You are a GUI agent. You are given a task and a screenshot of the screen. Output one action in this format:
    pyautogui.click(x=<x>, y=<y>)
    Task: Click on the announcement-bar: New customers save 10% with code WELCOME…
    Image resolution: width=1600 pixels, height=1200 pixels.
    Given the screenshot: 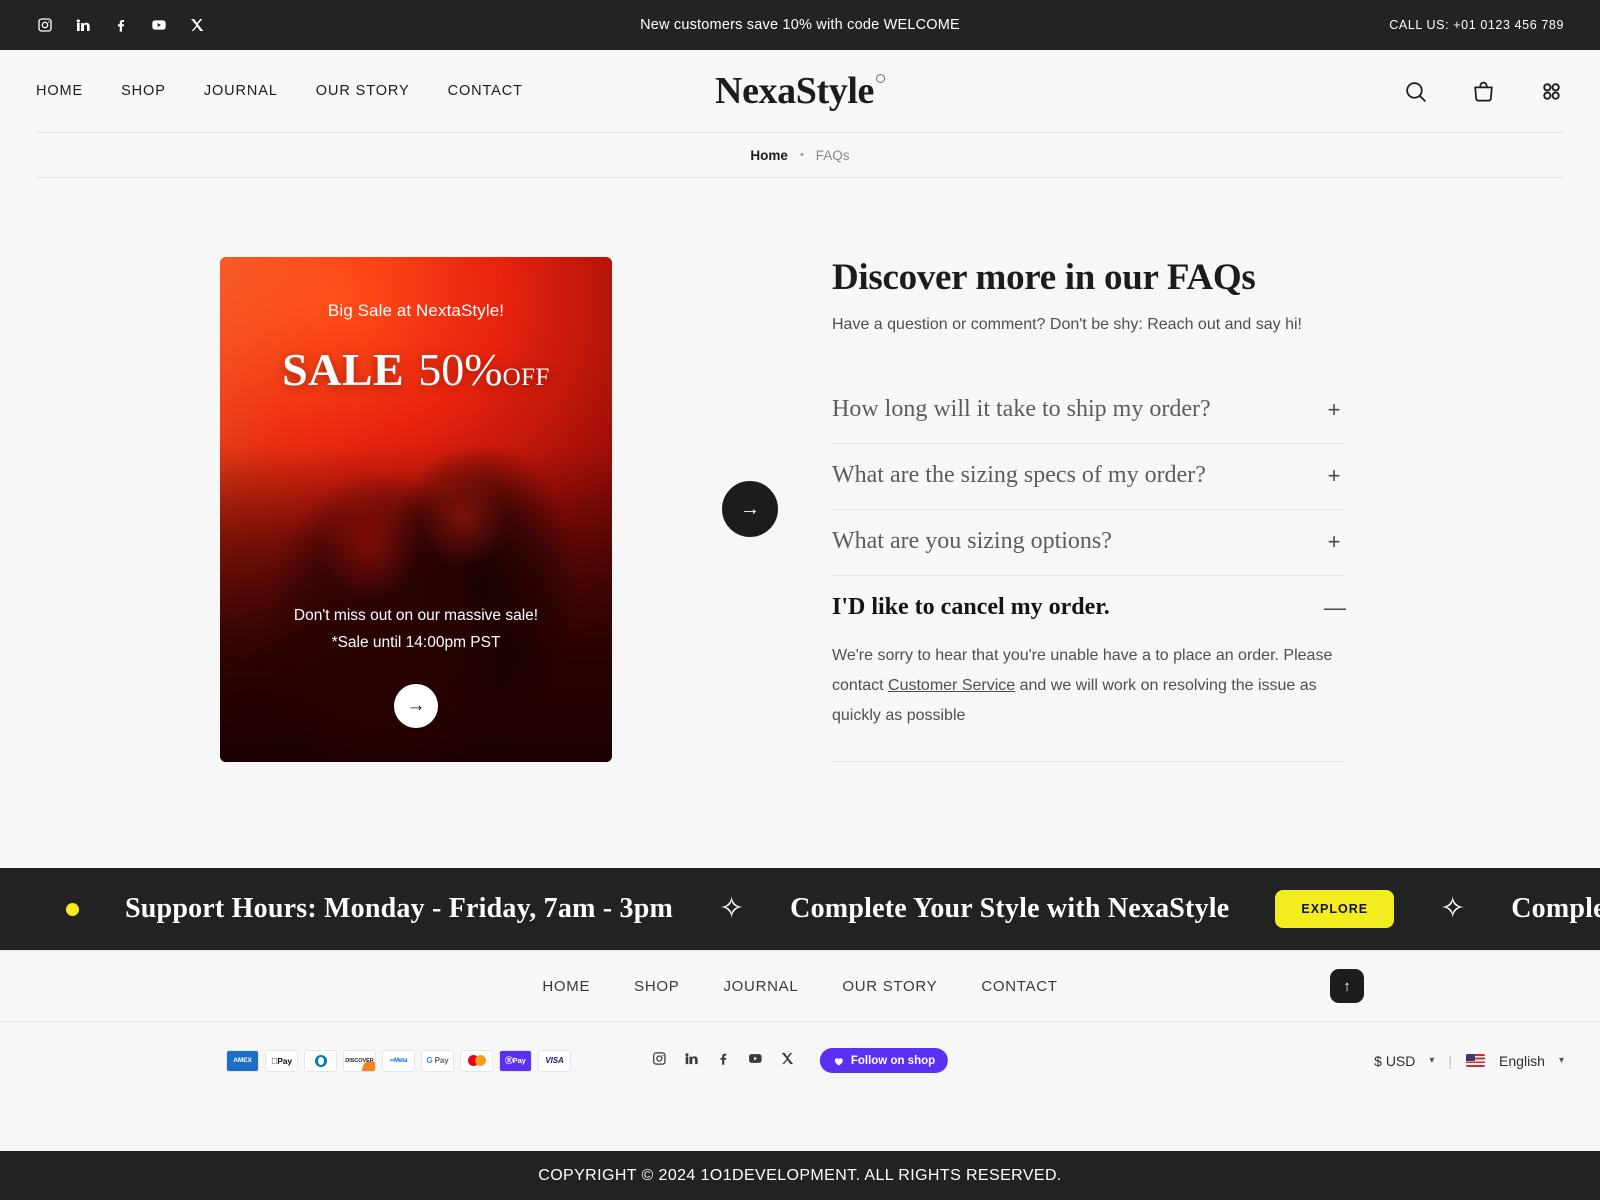 What is the action you would take?
    pyautogui.click(x=800, y=25)
    